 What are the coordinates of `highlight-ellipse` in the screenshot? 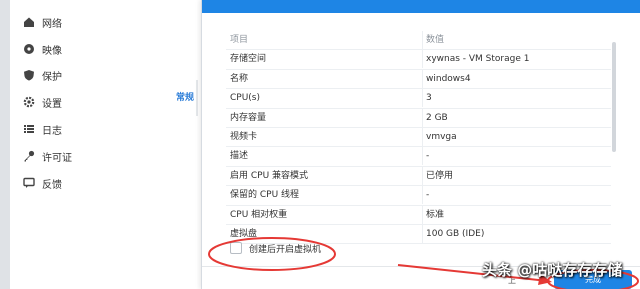 It's located at (272, 254).